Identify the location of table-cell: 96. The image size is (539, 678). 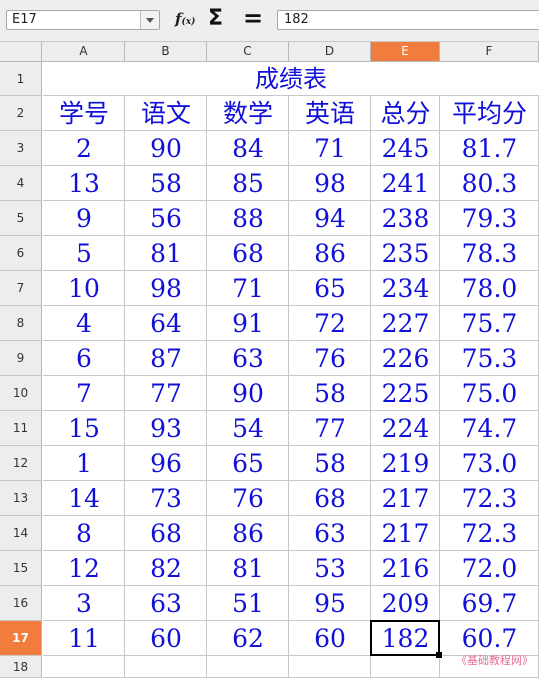
(166, 463).